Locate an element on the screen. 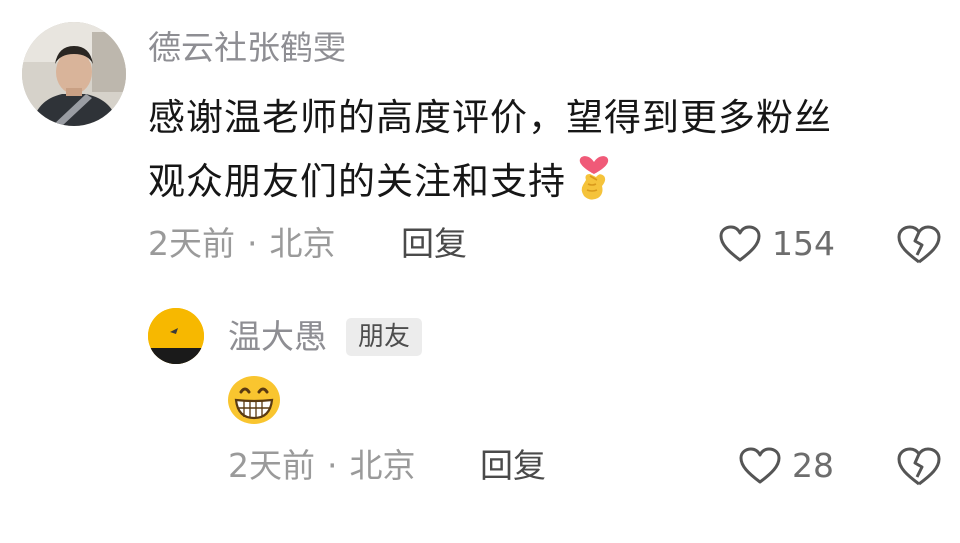 Image resolution: width=960 pixels, height=543 pixels. comment-text-line-2: 观众朋友们的关注和支持 is located at coordinates (538, 186).